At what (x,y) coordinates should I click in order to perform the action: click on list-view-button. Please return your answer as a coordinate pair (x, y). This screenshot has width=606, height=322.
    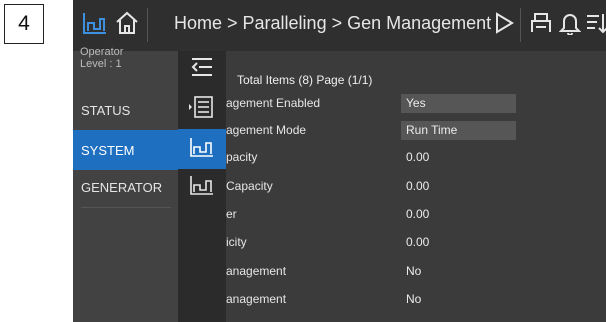
    Looking at the image, I should click on (202, 109).